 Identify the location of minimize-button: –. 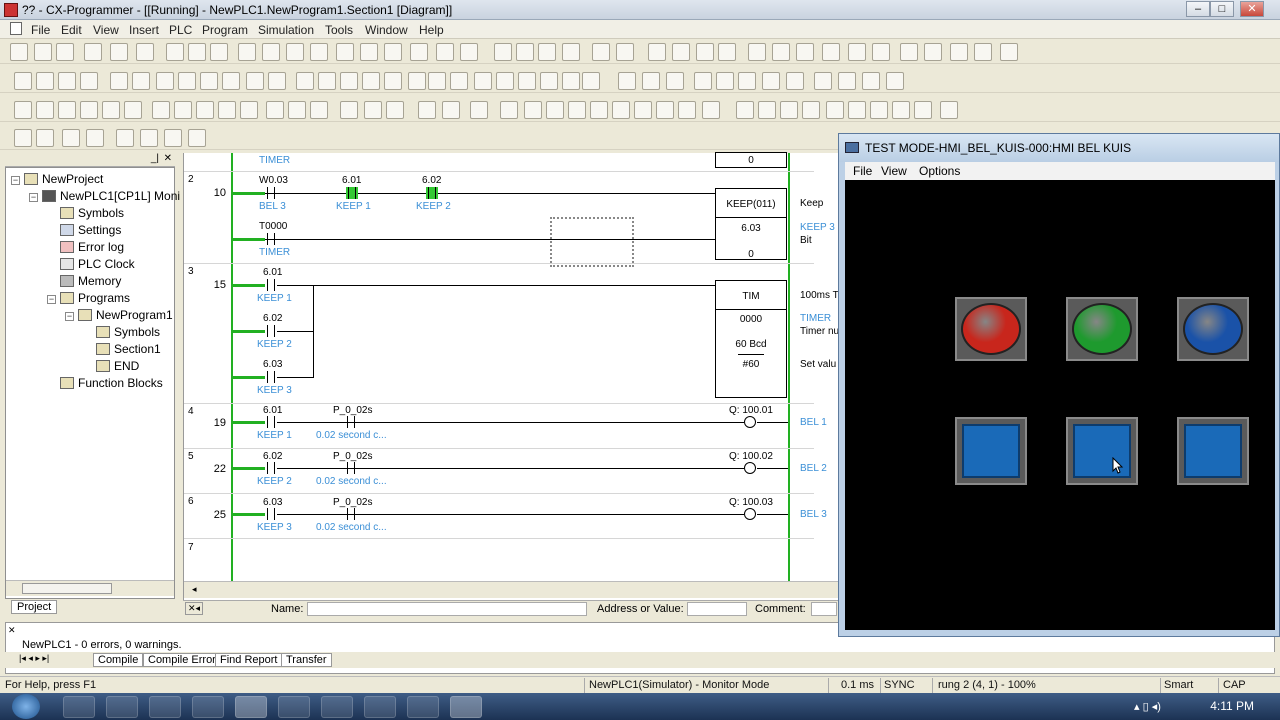
(1198, 9).